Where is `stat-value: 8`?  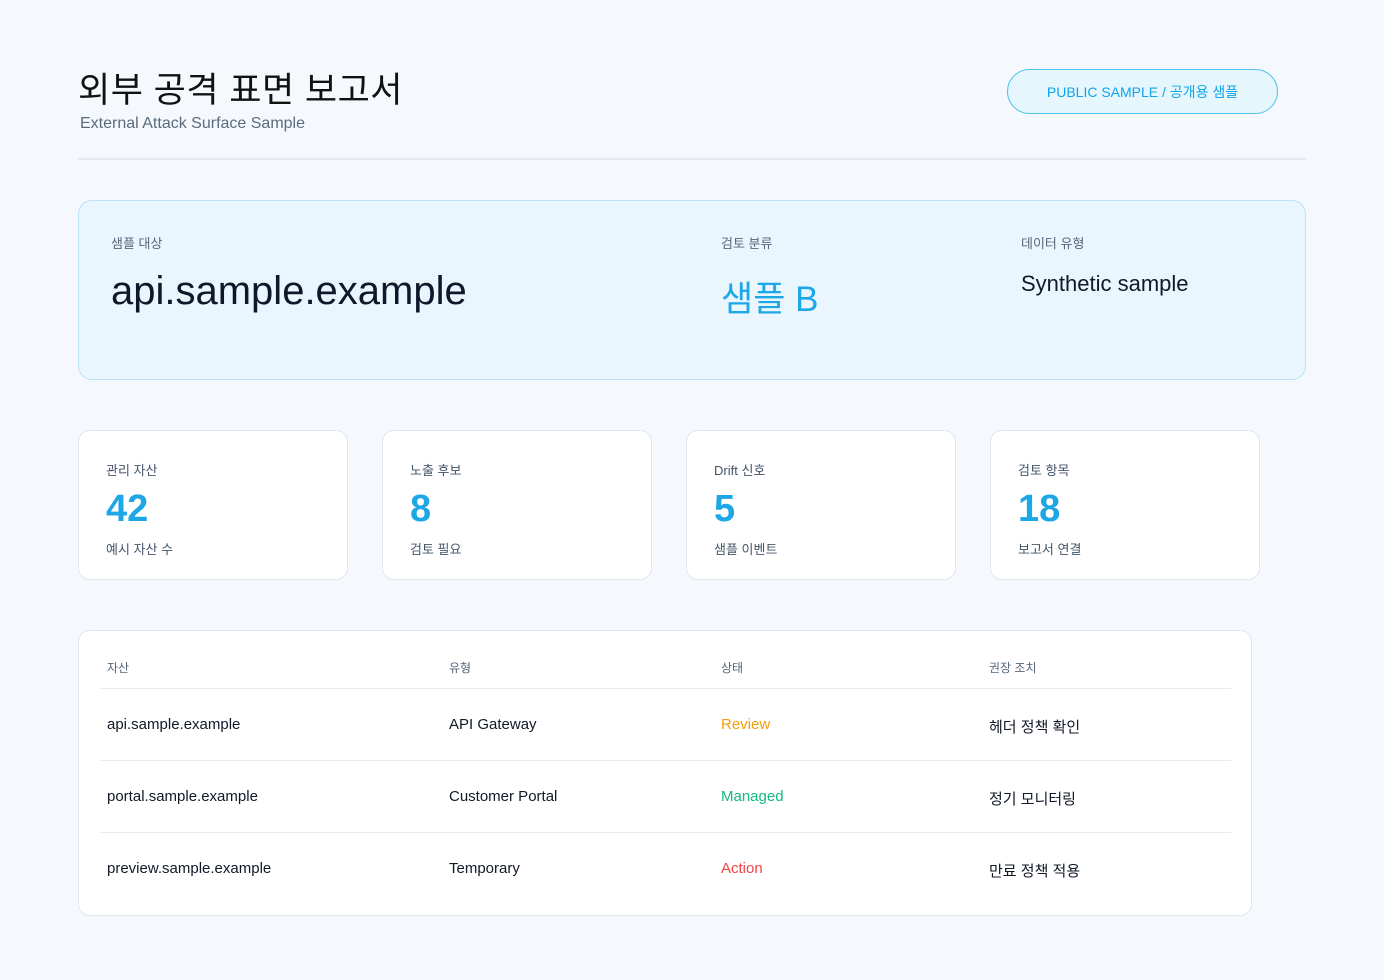 stat-value: 8 is located at coordinates (421, 509).